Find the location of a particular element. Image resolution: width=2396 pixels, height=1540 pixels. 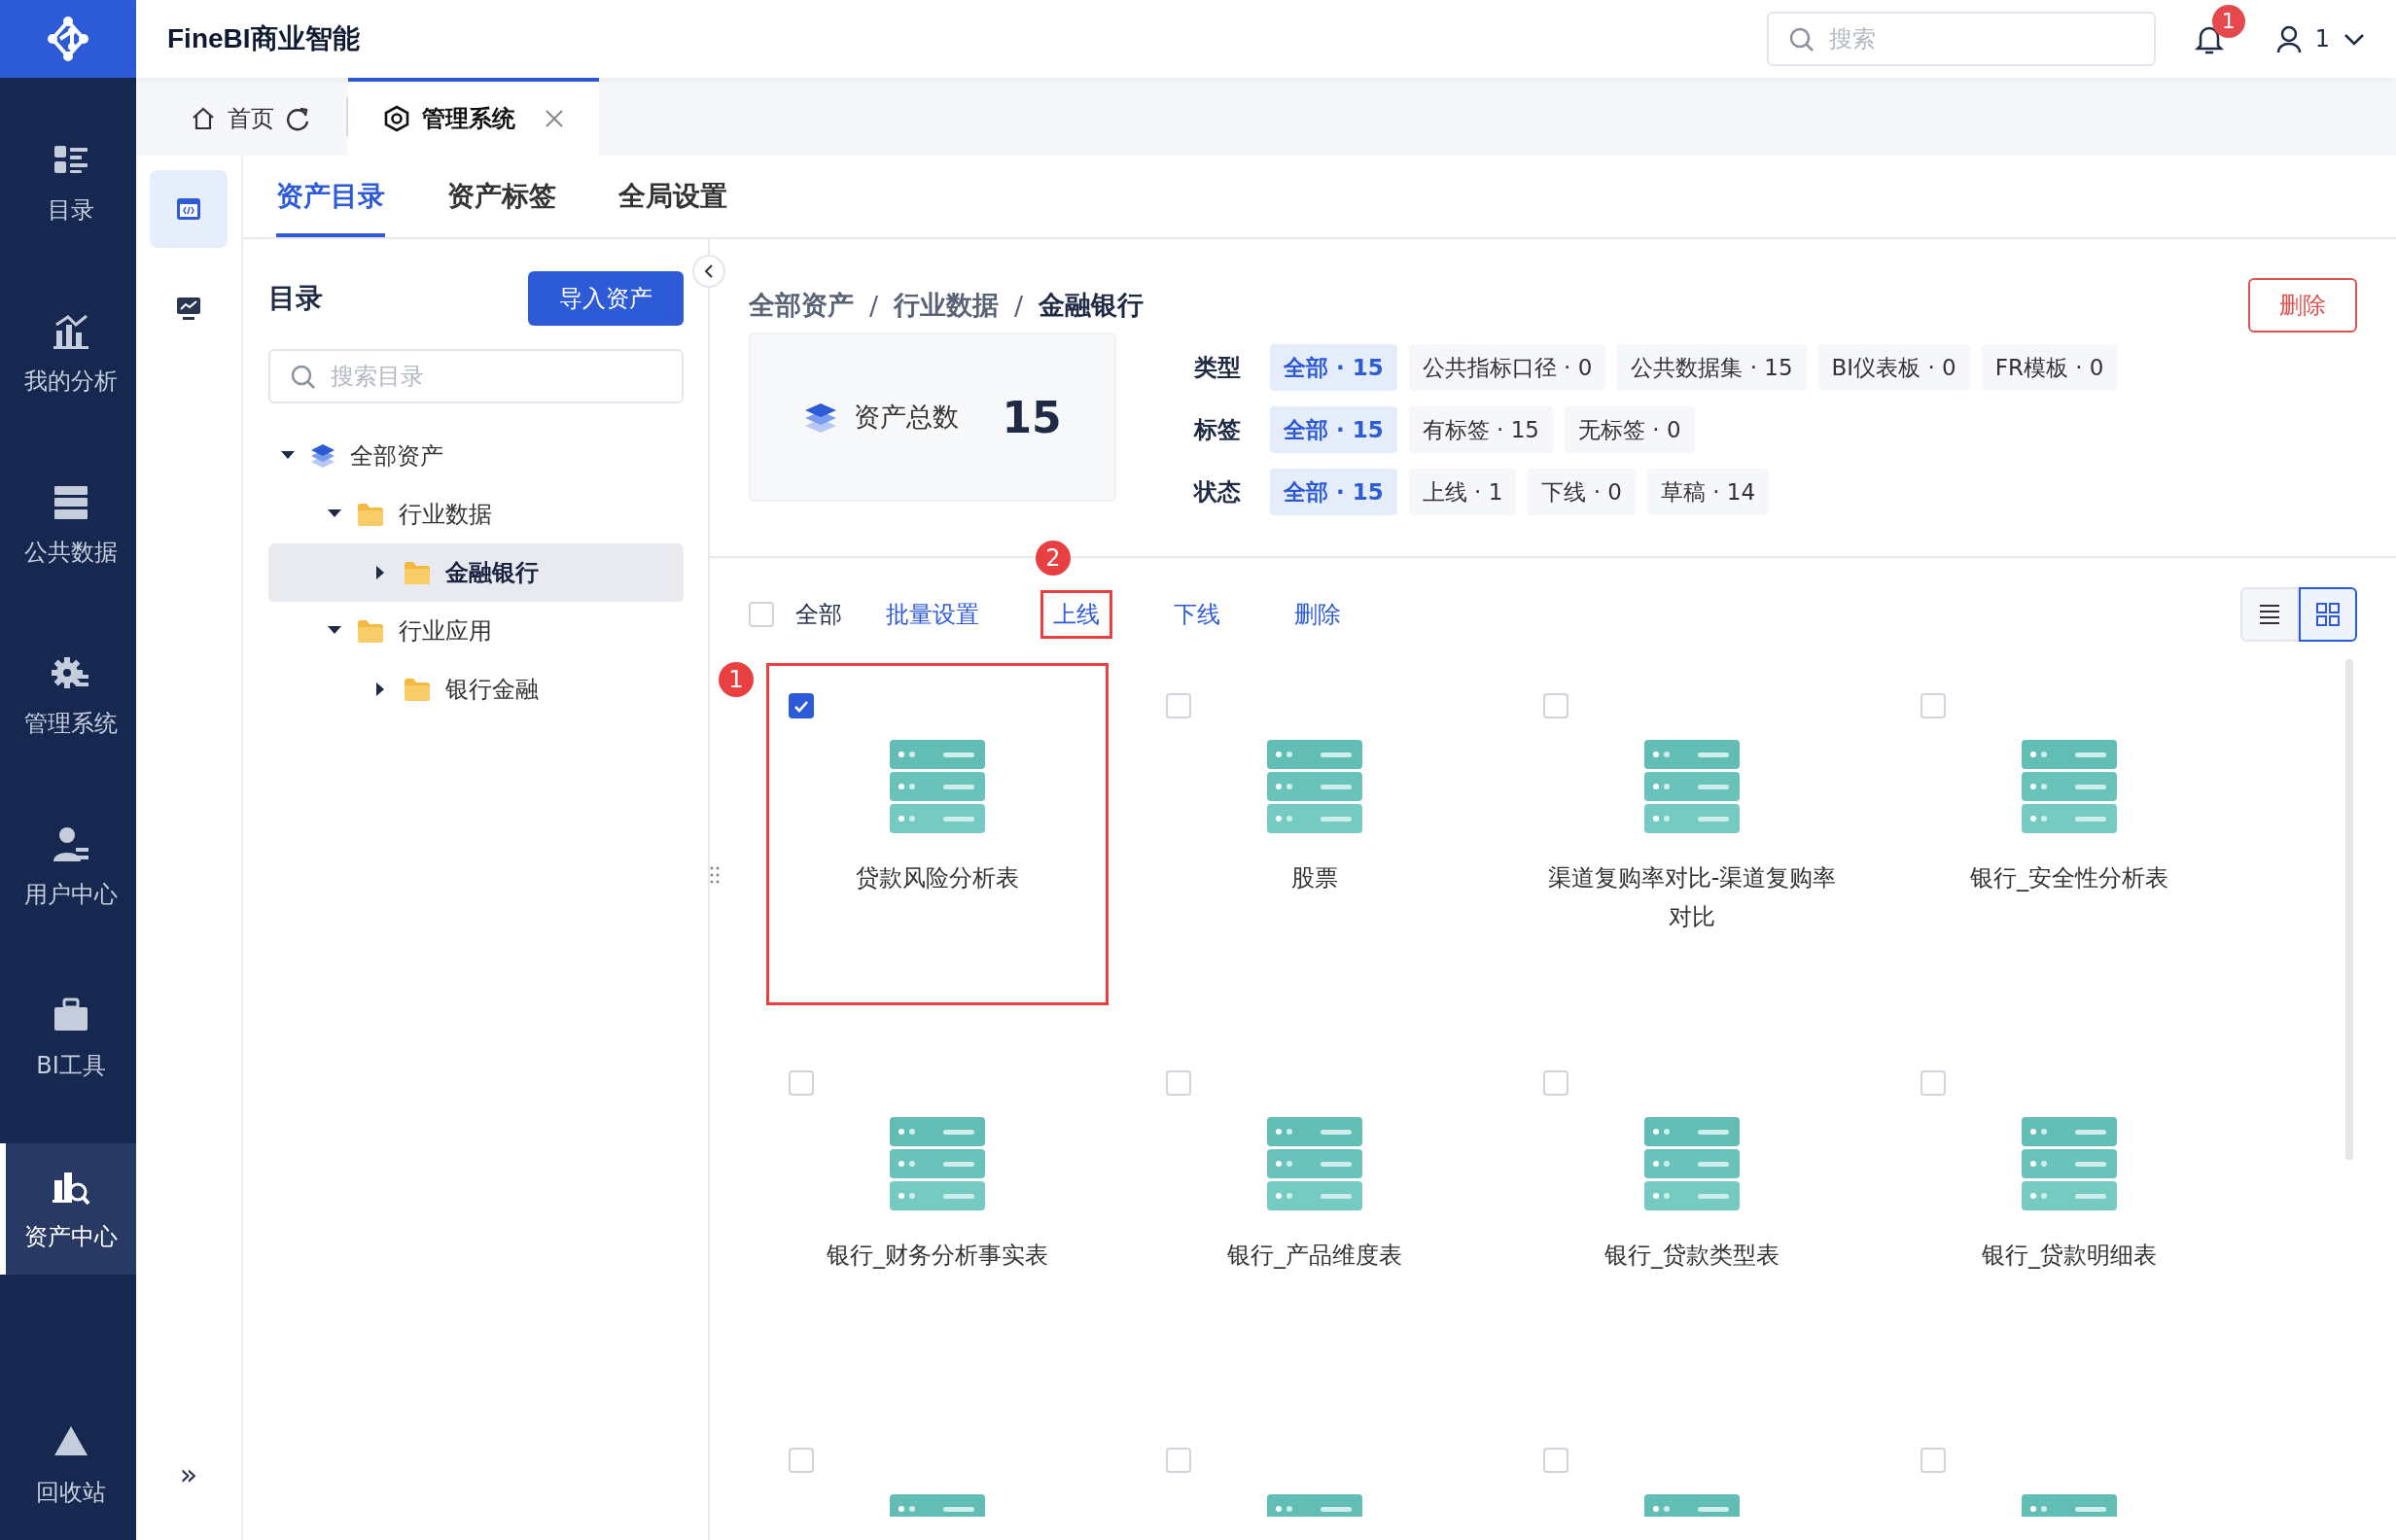

breadcrumb-item: 全部资产 is located at coordinates (802, 305).